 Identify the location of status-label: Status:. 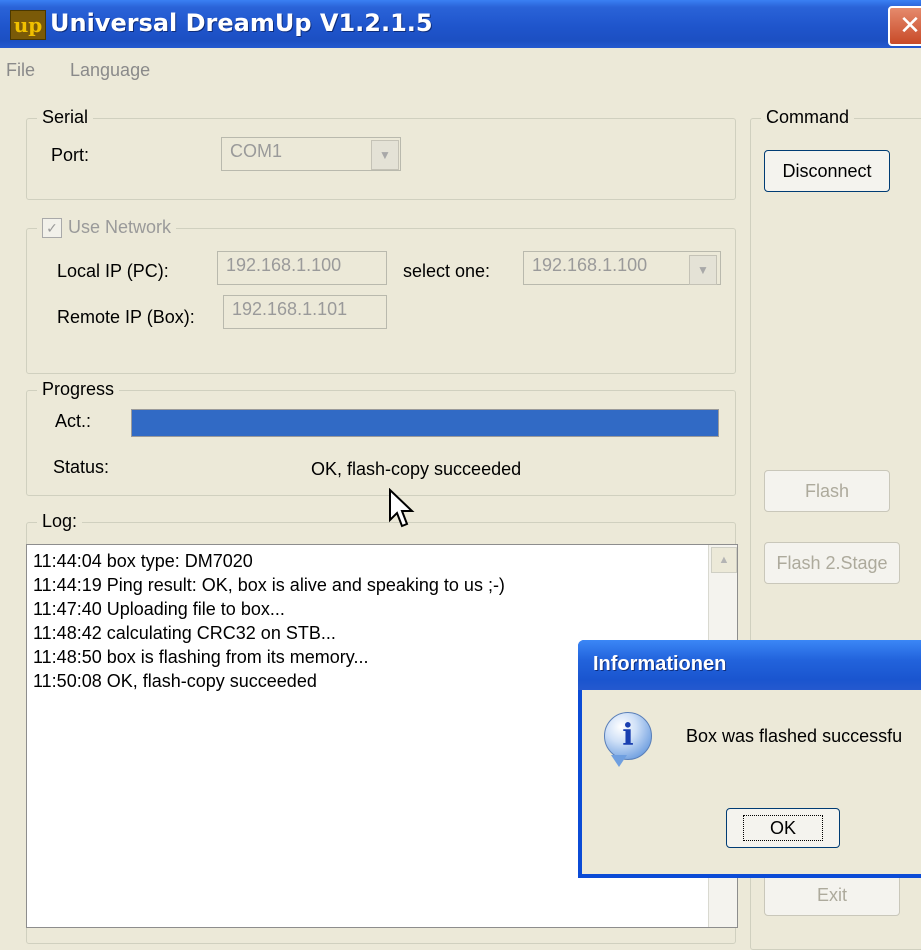
(81, 467).